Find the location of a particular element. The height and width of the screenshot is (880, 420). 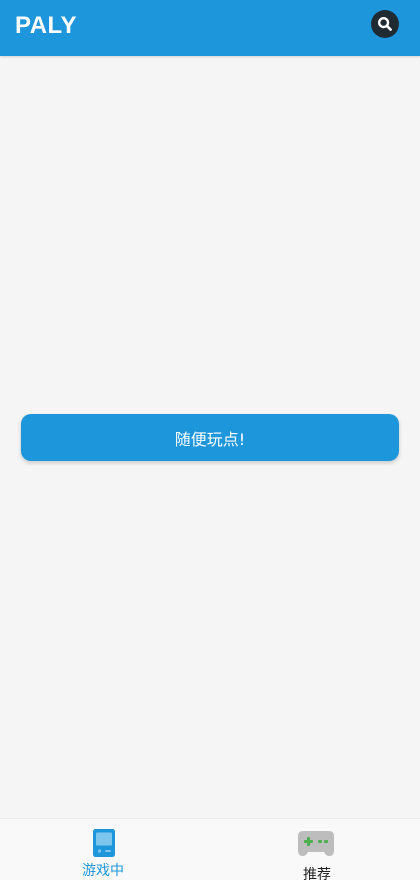

bottom-navigation: 游戏中 推荐 is located at coordinates (210, 849).